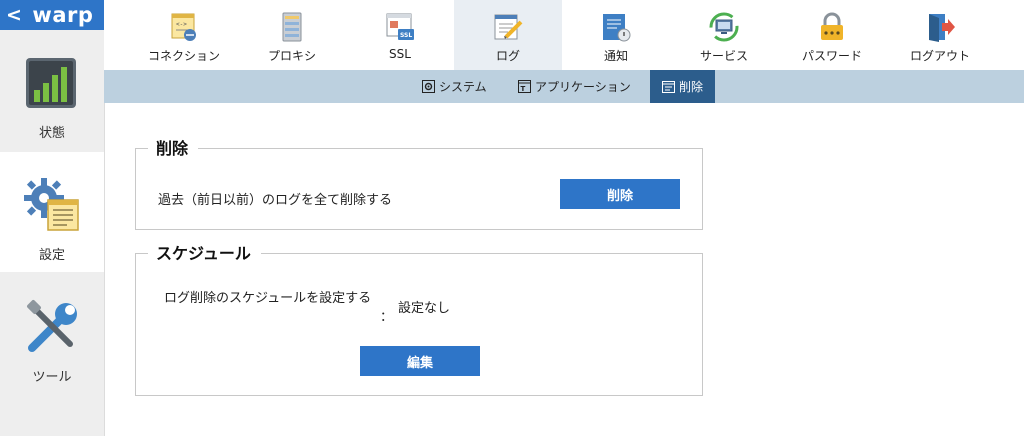 This screenshot has height=436, width=1024. I want to click on tab-service: サービス, so click(724, 35).